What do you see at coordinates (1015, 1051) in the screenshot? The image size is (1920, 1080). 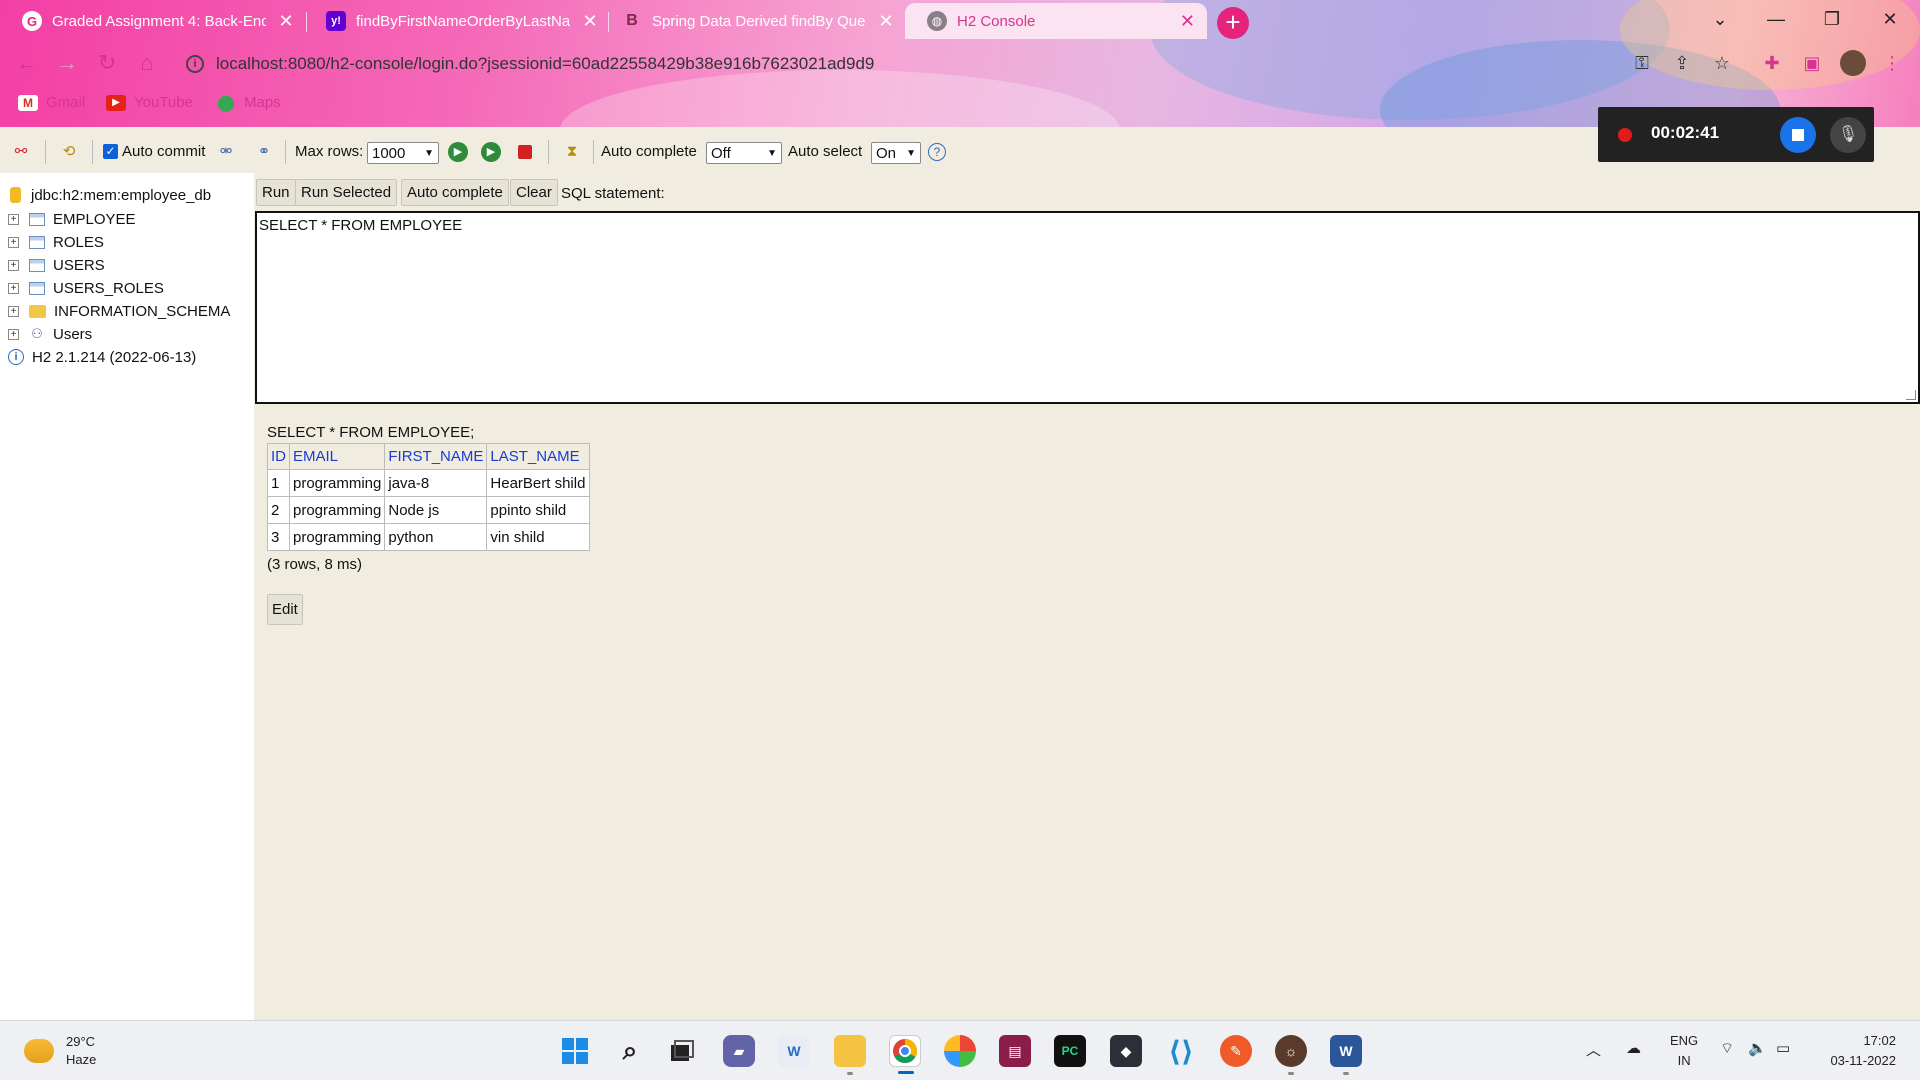 I see `winrar-icon: ▤` at bounding box center [1015, 1051].